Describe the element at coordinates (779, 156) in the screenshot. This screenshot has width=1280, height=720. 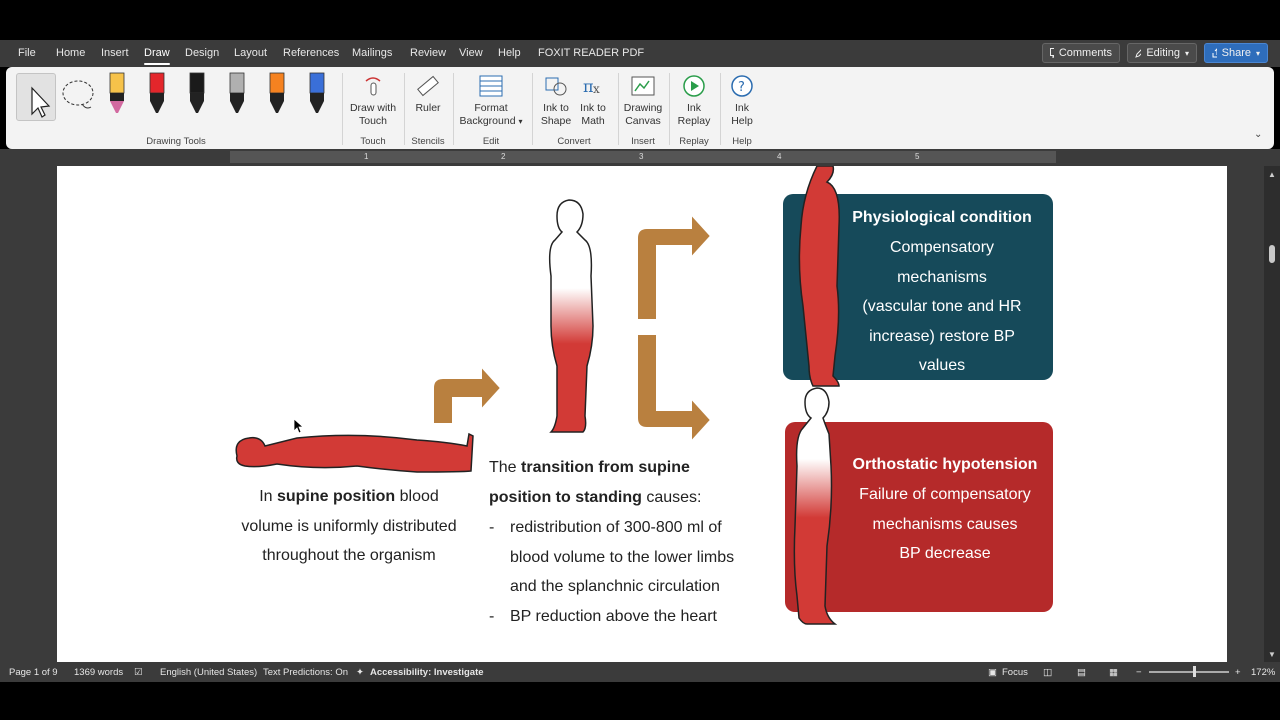
I see `ruler-number: 4` at that location.